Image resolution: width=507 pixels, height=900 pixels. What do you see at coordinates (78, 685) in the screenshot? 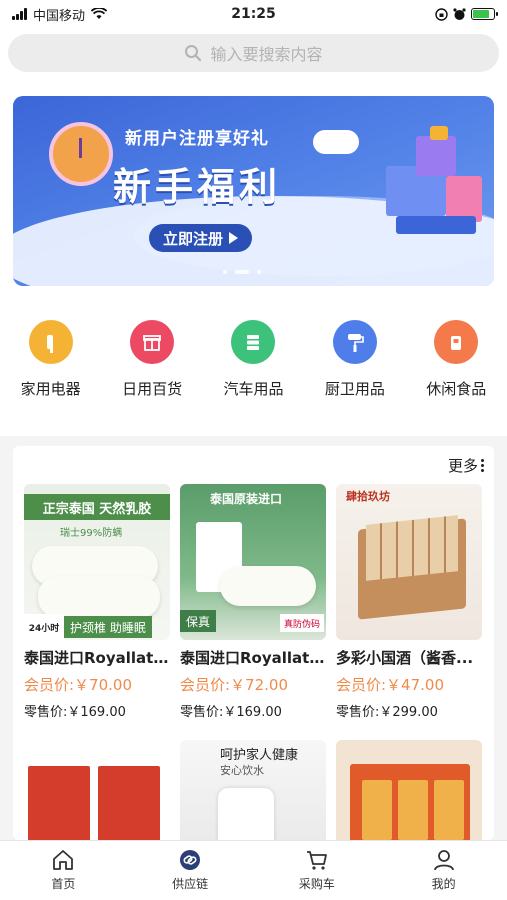
I see `member-price: 会员价:￥70.00` at bounding box center [78, 685].